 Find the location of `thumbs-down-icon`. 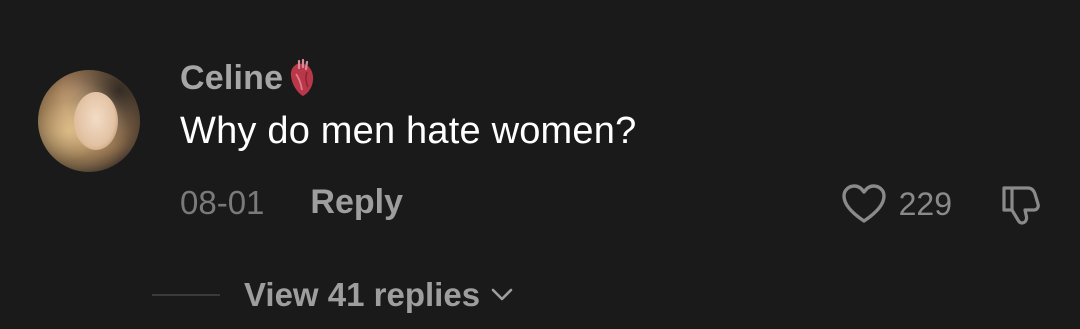

thumbs-down-icon is located at coordinates (1021, 205).